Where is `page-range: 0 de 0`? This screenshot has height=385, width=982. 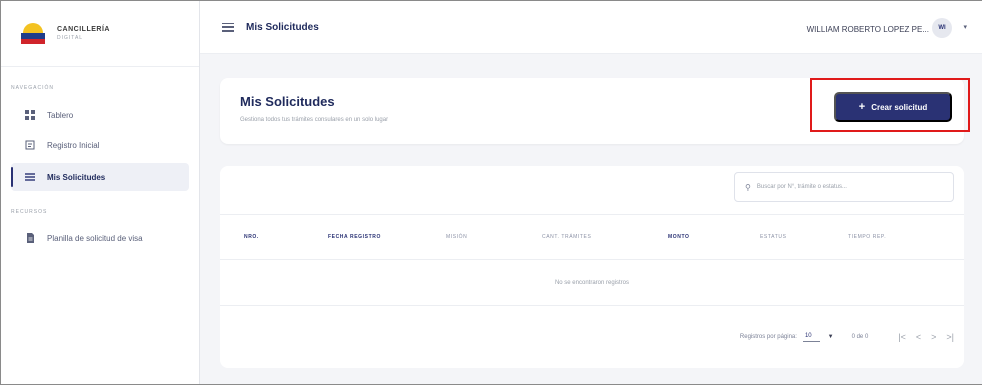 page-range: 0 de 0 is located at coordinates (860, 337).